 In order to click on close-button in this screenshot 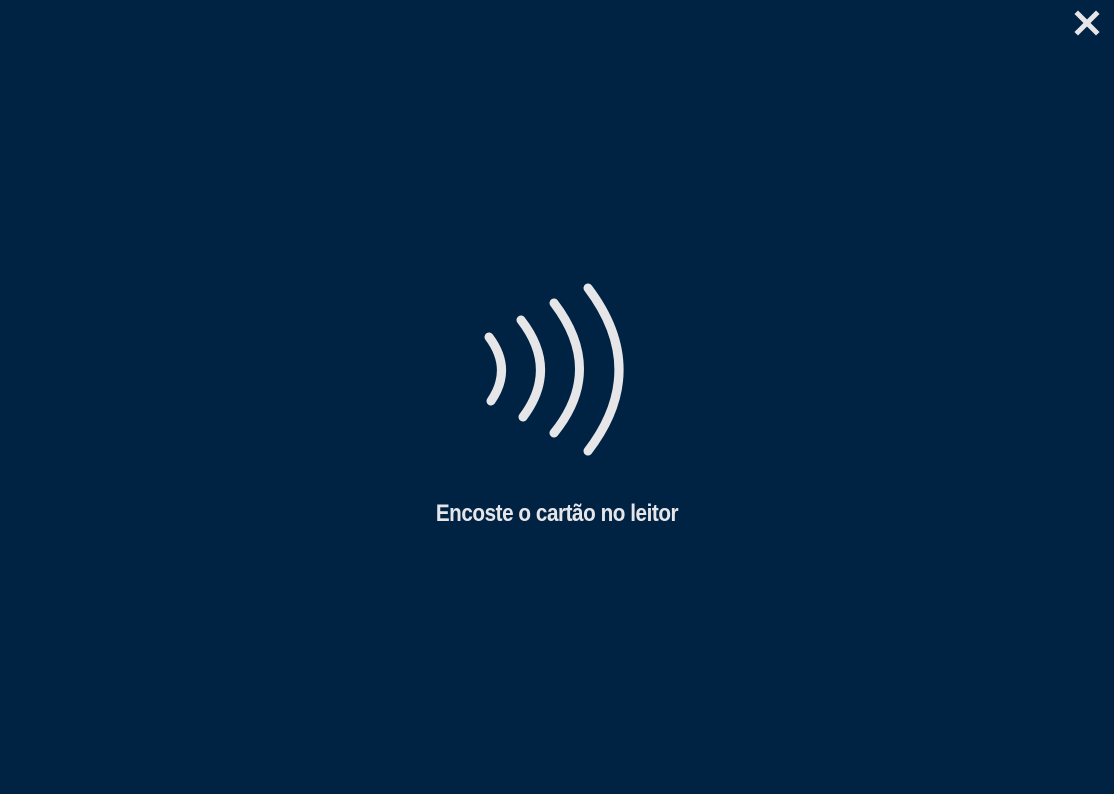, I will do `click(1087, 23)`.